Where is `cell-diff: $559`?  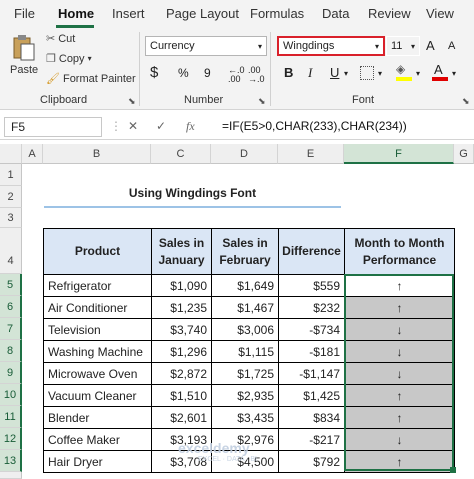
cell-diff: $559 is located at coordinates (311, 285).